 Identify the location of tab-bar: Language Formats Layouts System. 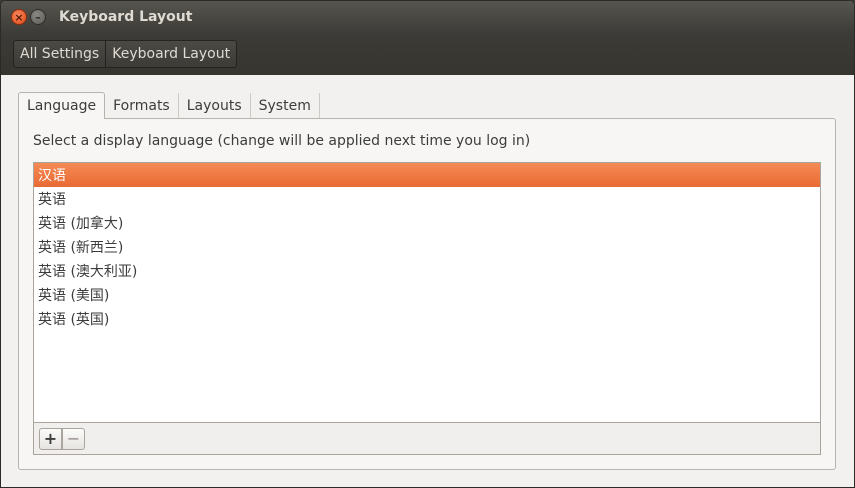
(169, 105).